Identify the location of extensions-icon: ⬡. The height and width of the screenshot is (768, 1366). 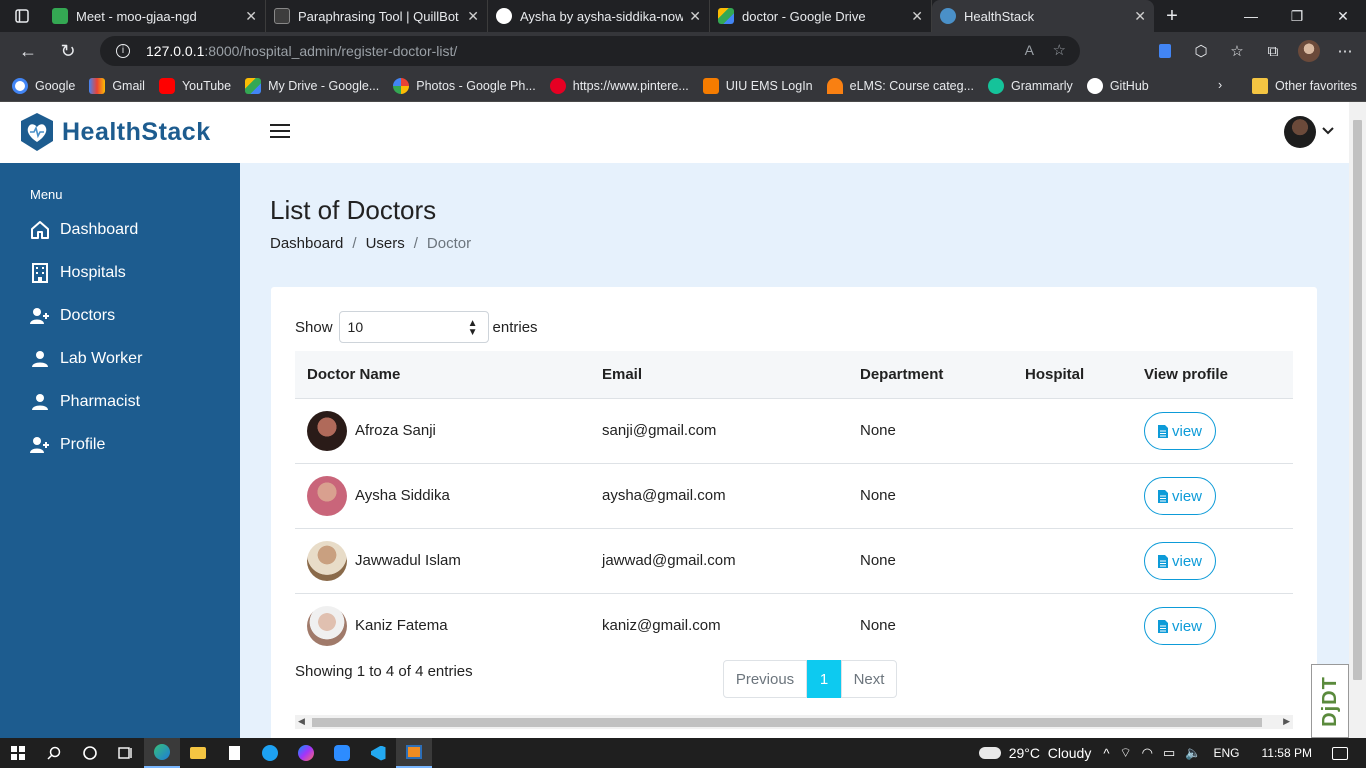
(1201, 51).